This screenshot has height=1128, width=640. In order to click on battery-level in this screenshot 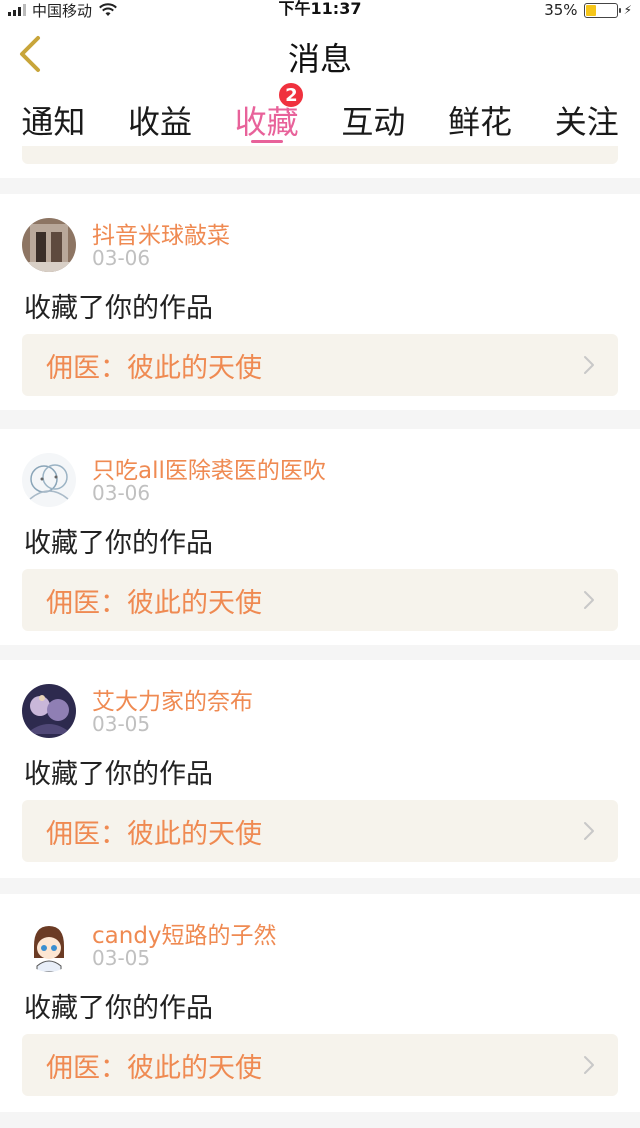, I will do `click(591, 10)`.